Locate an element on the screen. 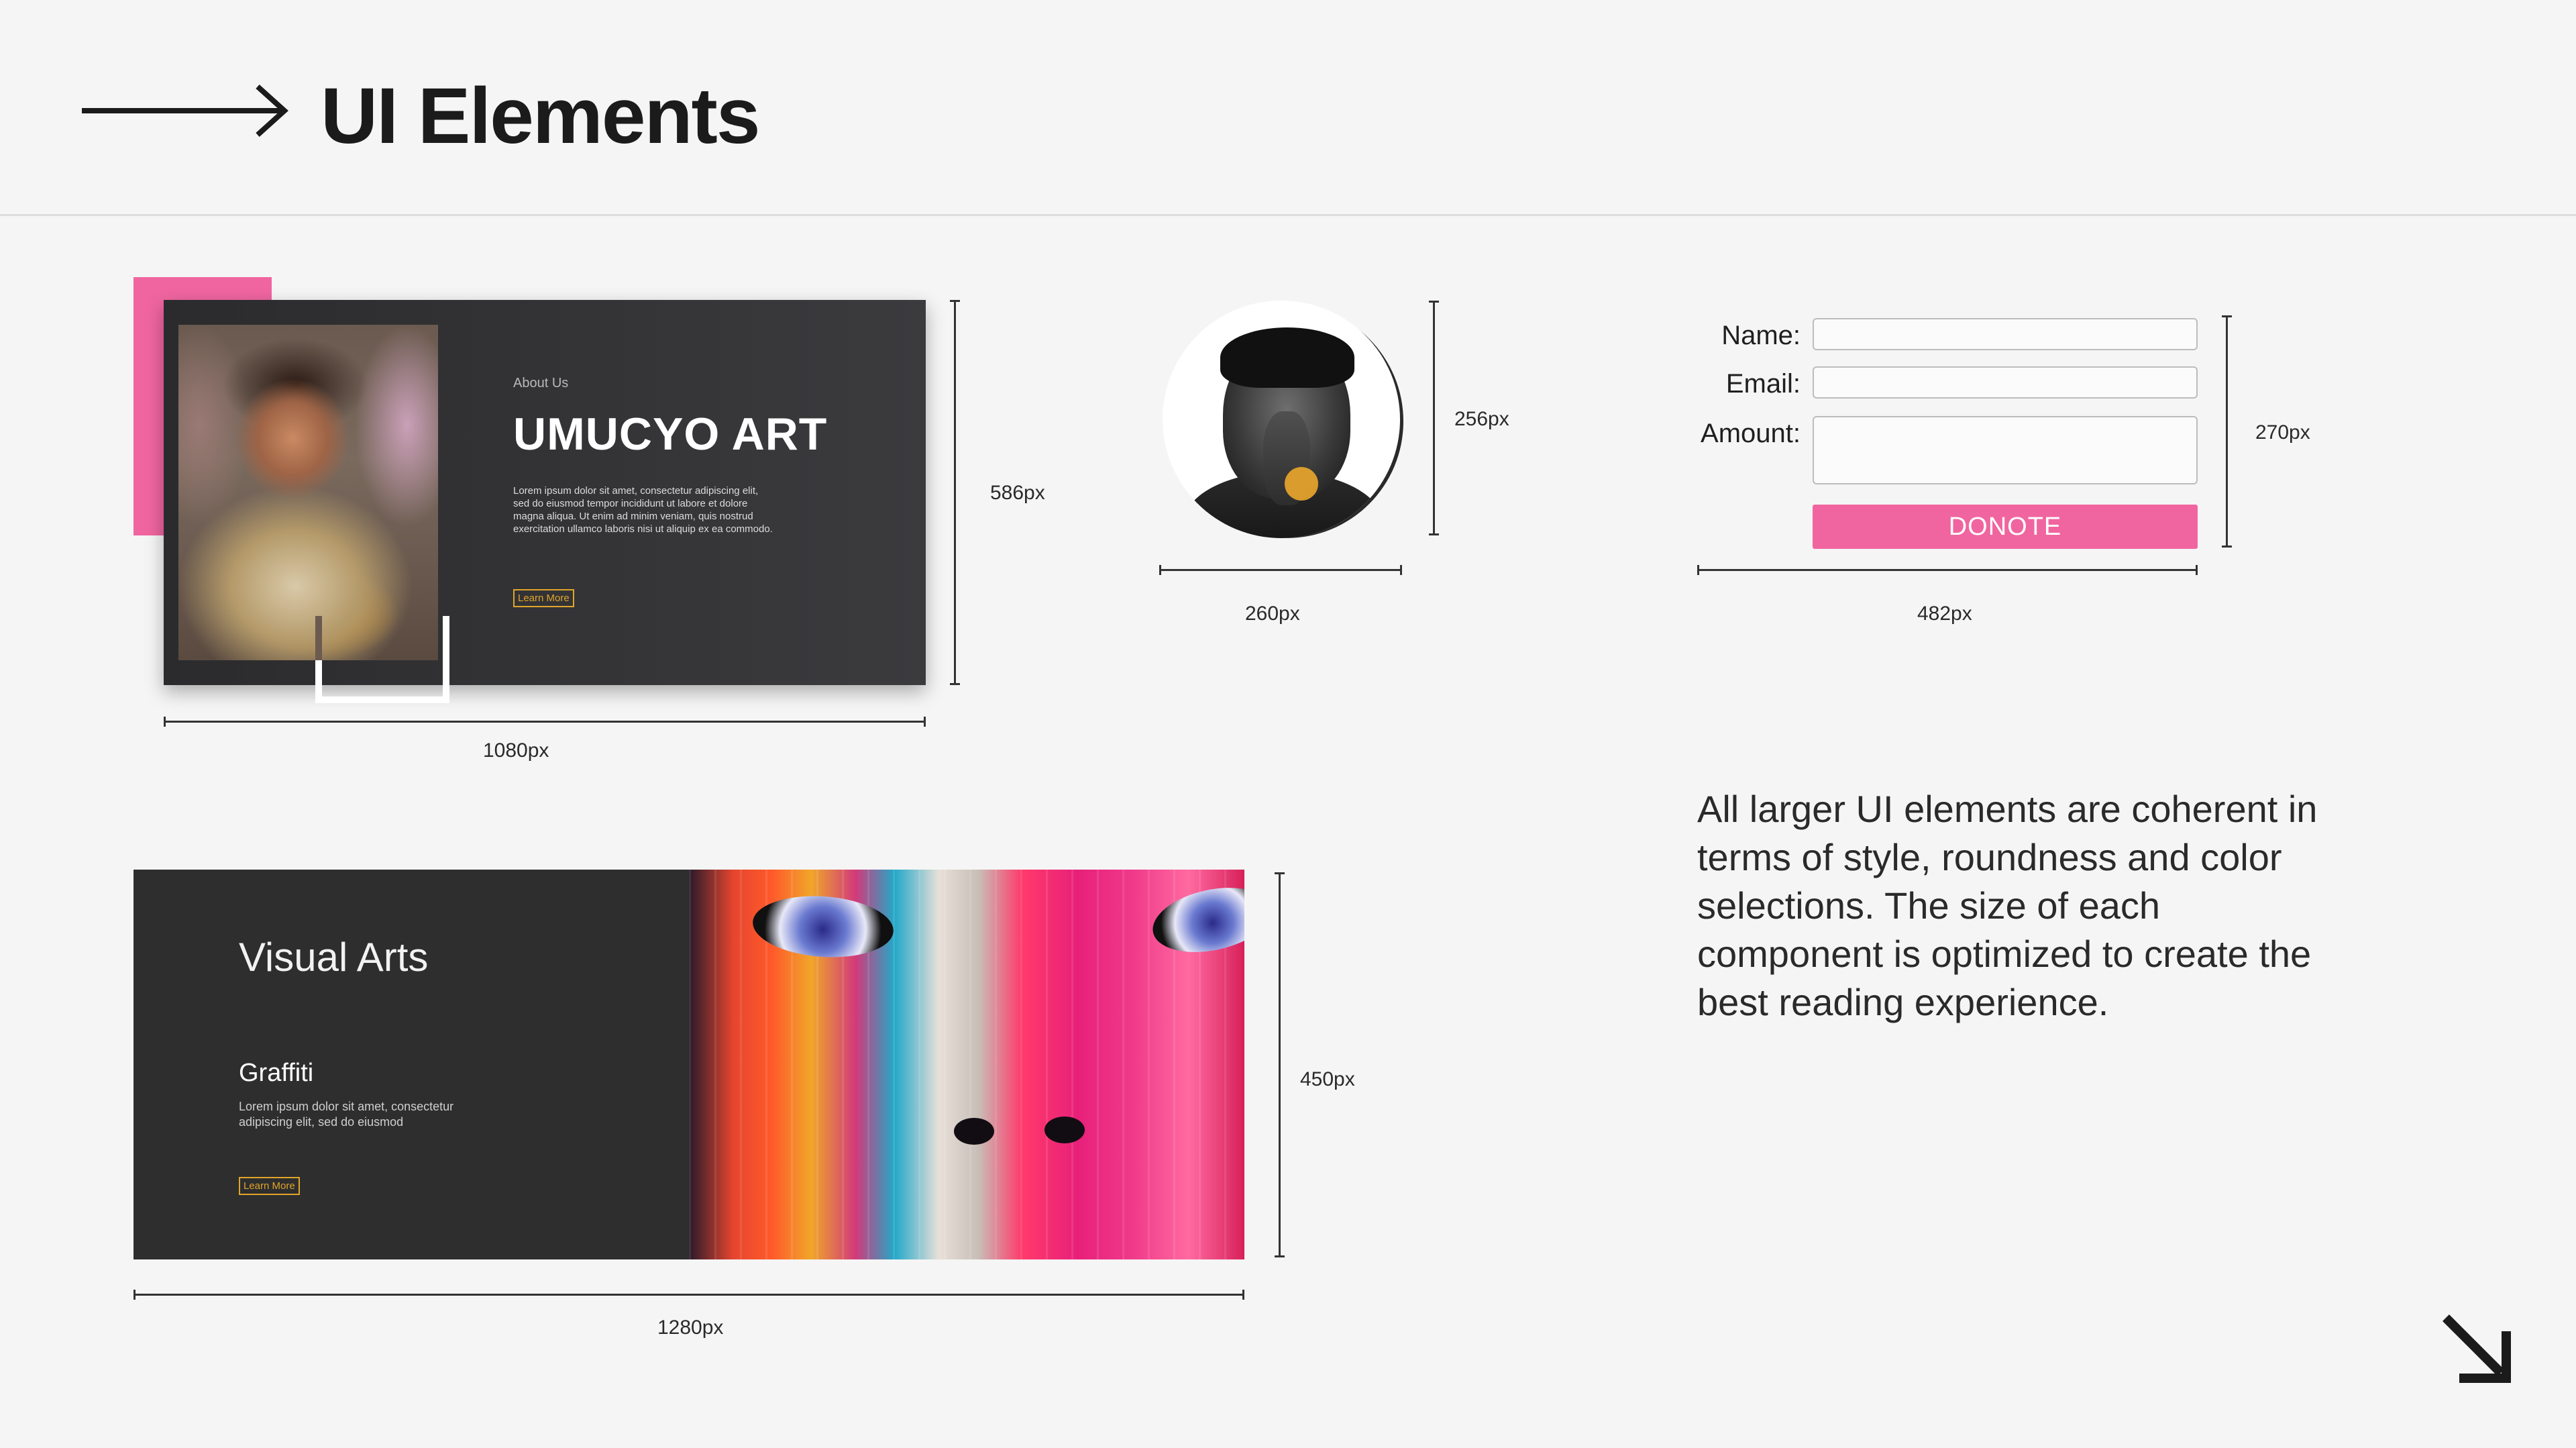 This screenshot has height=1448, width=2576. arts-height-dimension-line is located at coordinates (1280, 1064).